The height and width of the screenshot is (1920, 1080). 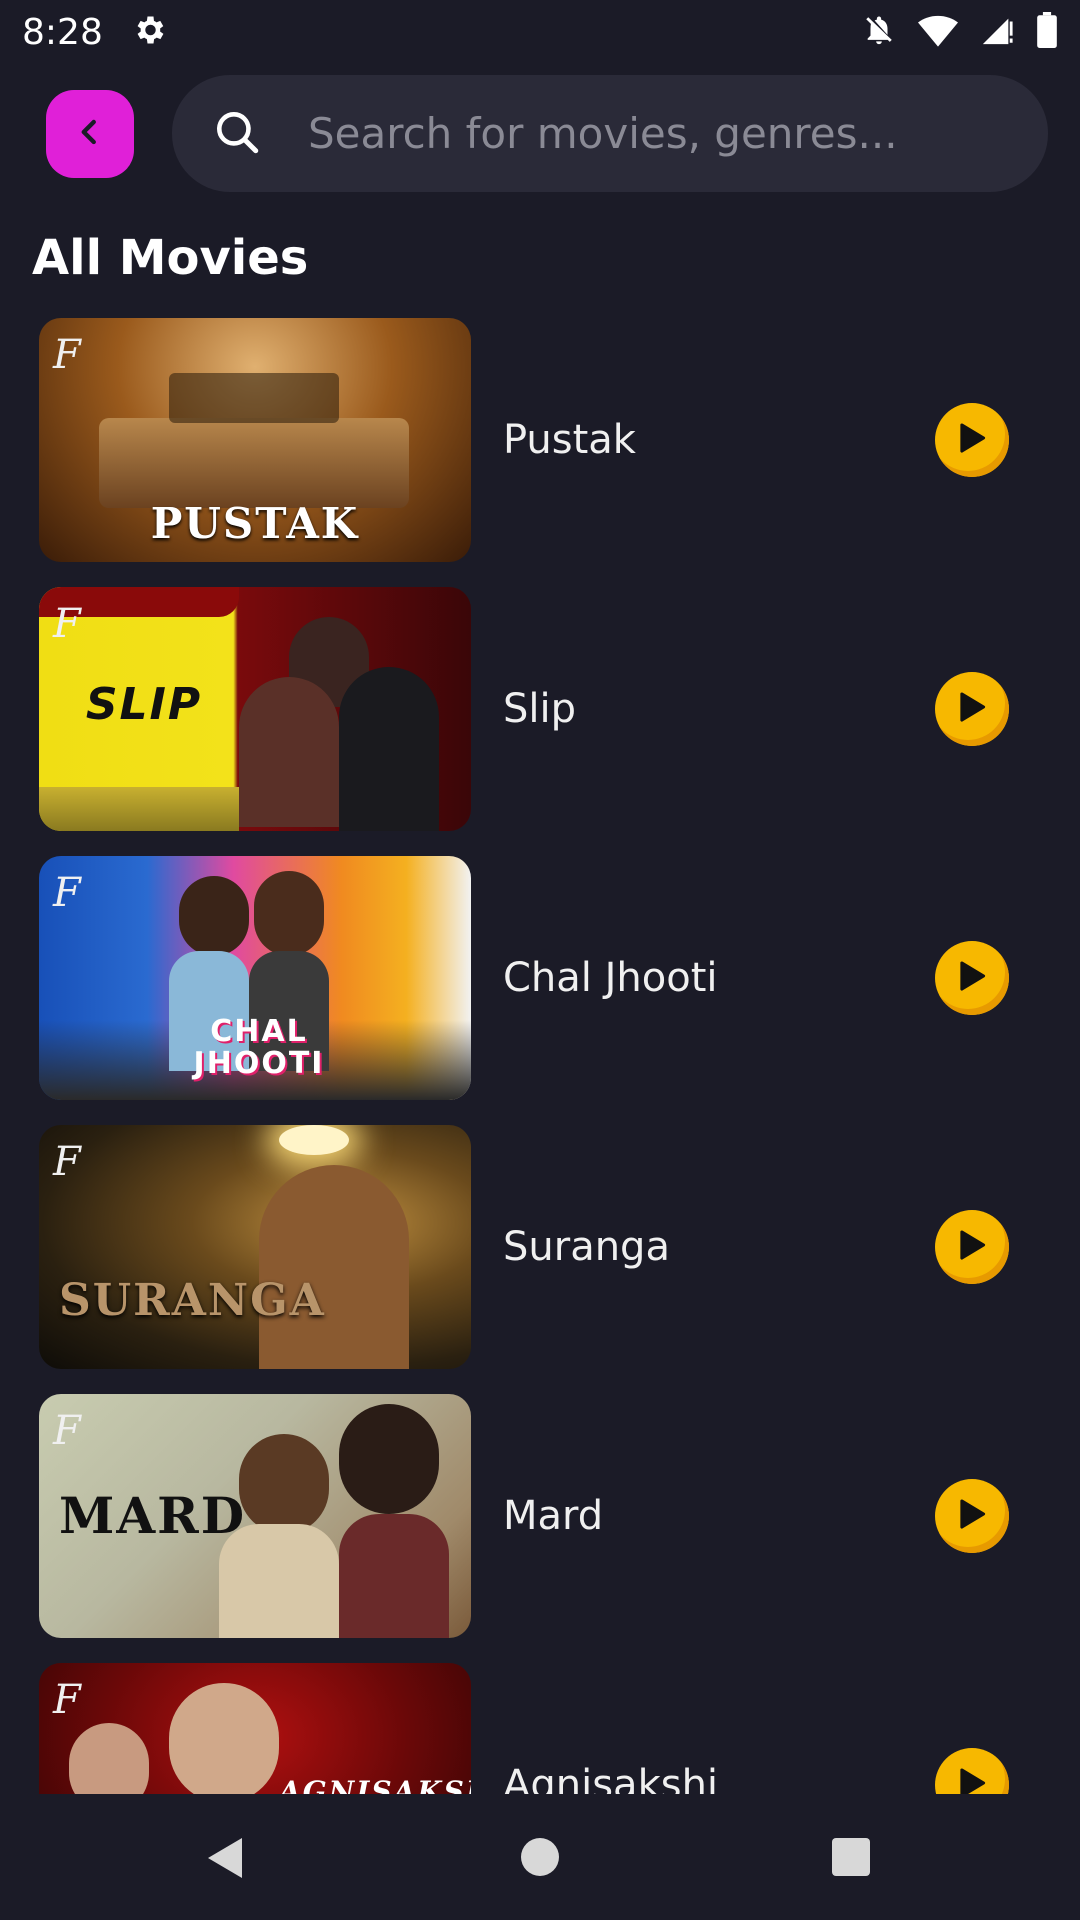 I want to click on search-icon, so click(x=237, y=134).